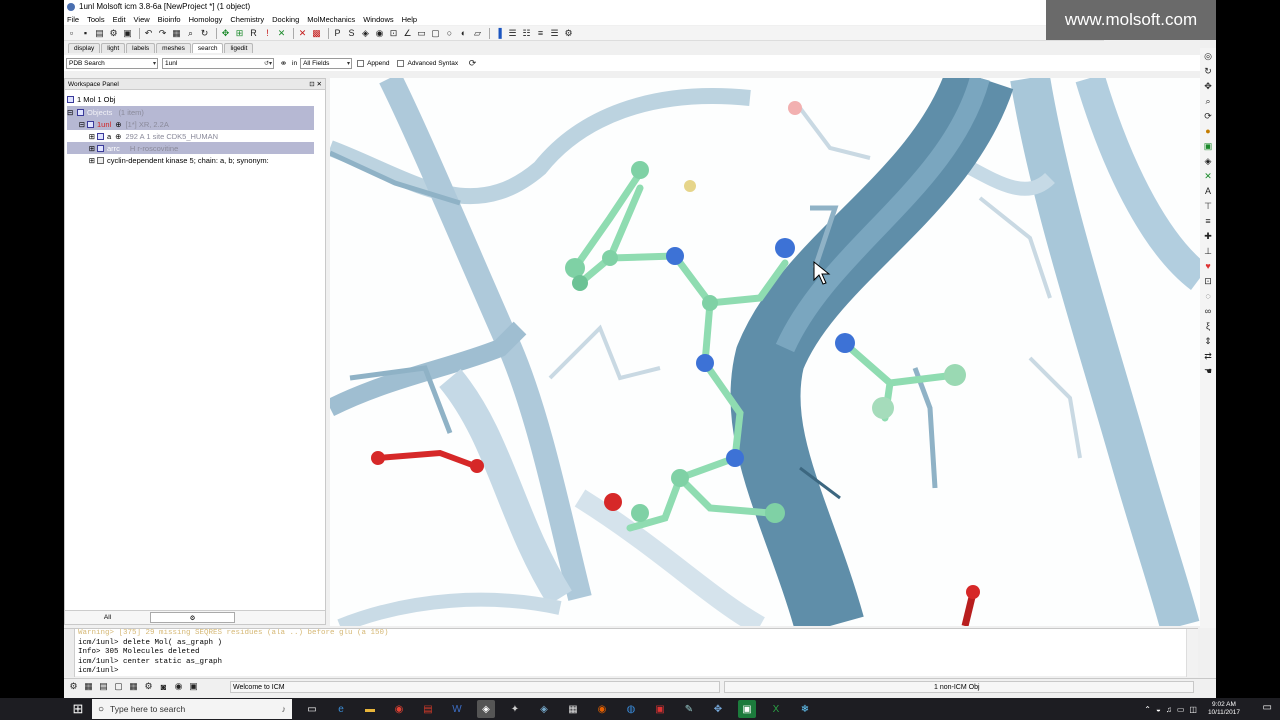  What do you see at coordinates (190, 124) in the screenshot?
I see `object-1unl-row: ⊟ 1unl ⊕ [1*] XR, 2.2A` at bounding box center [190, 124].